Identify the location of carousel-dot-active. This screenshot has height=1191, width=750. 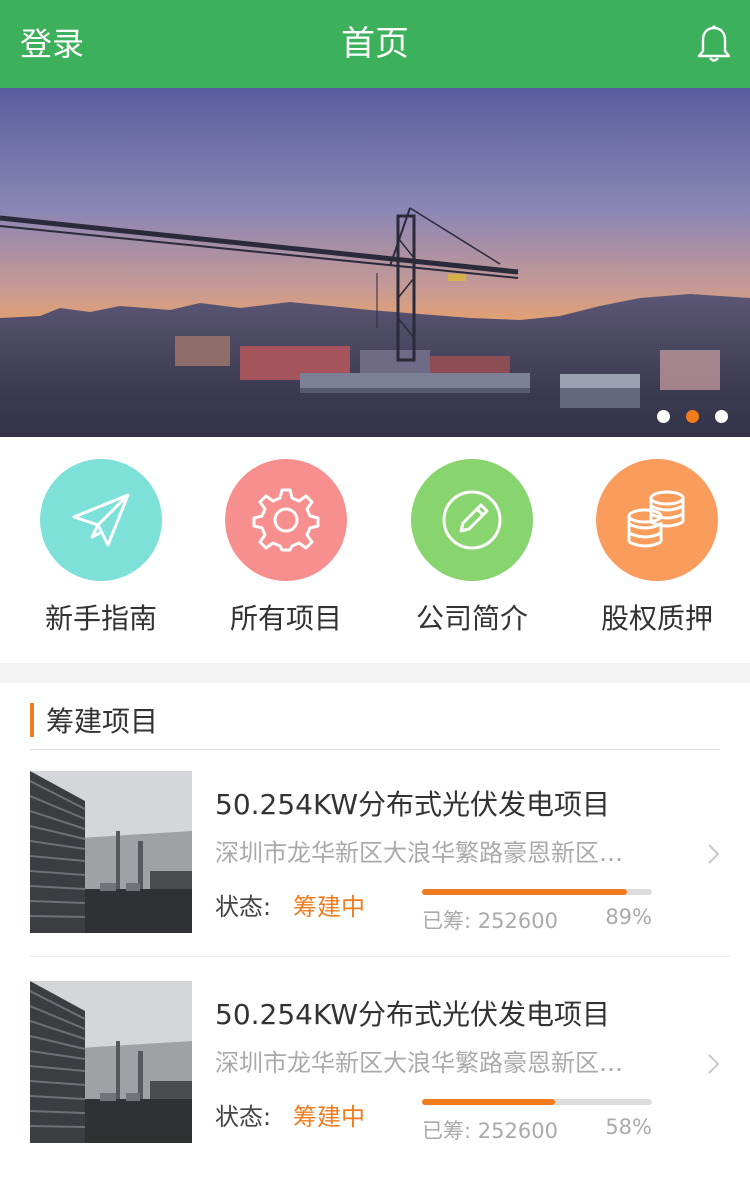
(692, 416).